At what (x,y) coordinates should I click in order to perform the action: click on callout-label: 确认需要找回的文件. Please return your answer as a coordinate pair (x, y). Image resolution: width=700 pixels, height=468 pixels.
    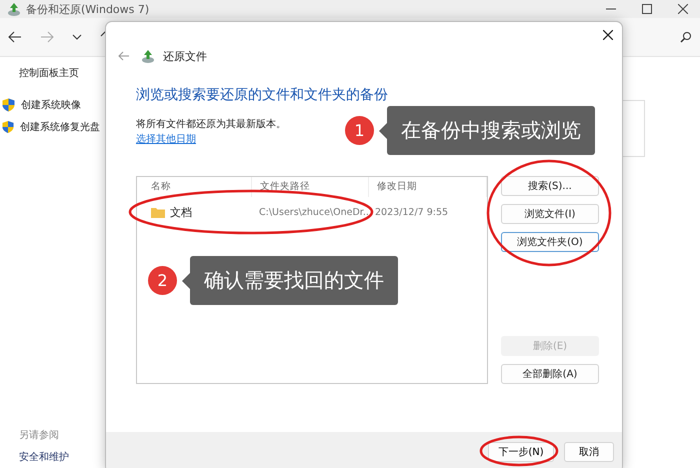
    Looking at the image, I should click on (290, 280).